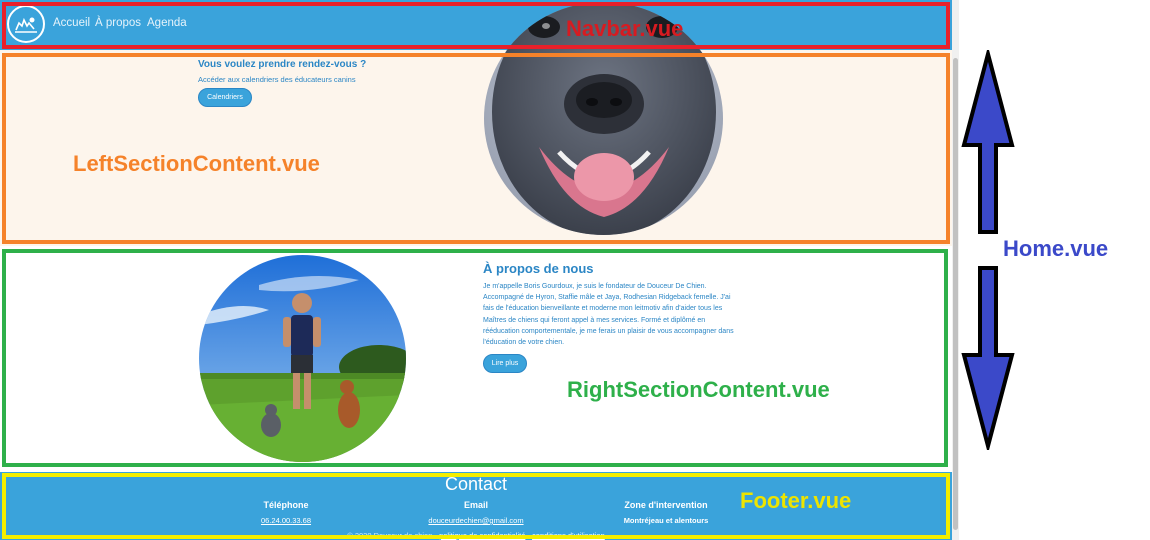 The width and height of the screenshot is (1150, 540). I want to click on navbar-annotation: Navbar.vue, so click(625, 28).